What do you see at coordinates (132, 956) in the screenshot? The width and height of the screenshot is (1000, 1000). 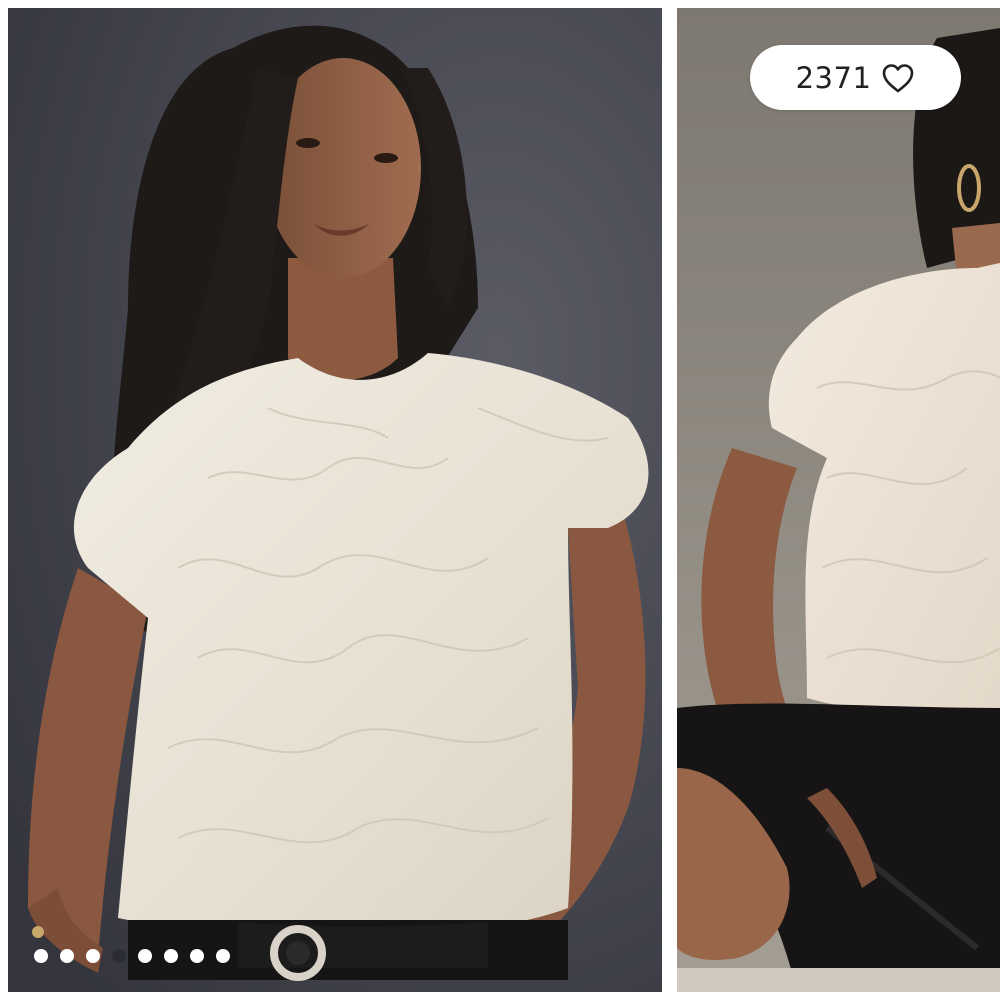 I see `carousel-pagination` at bounding box center [132, 956].